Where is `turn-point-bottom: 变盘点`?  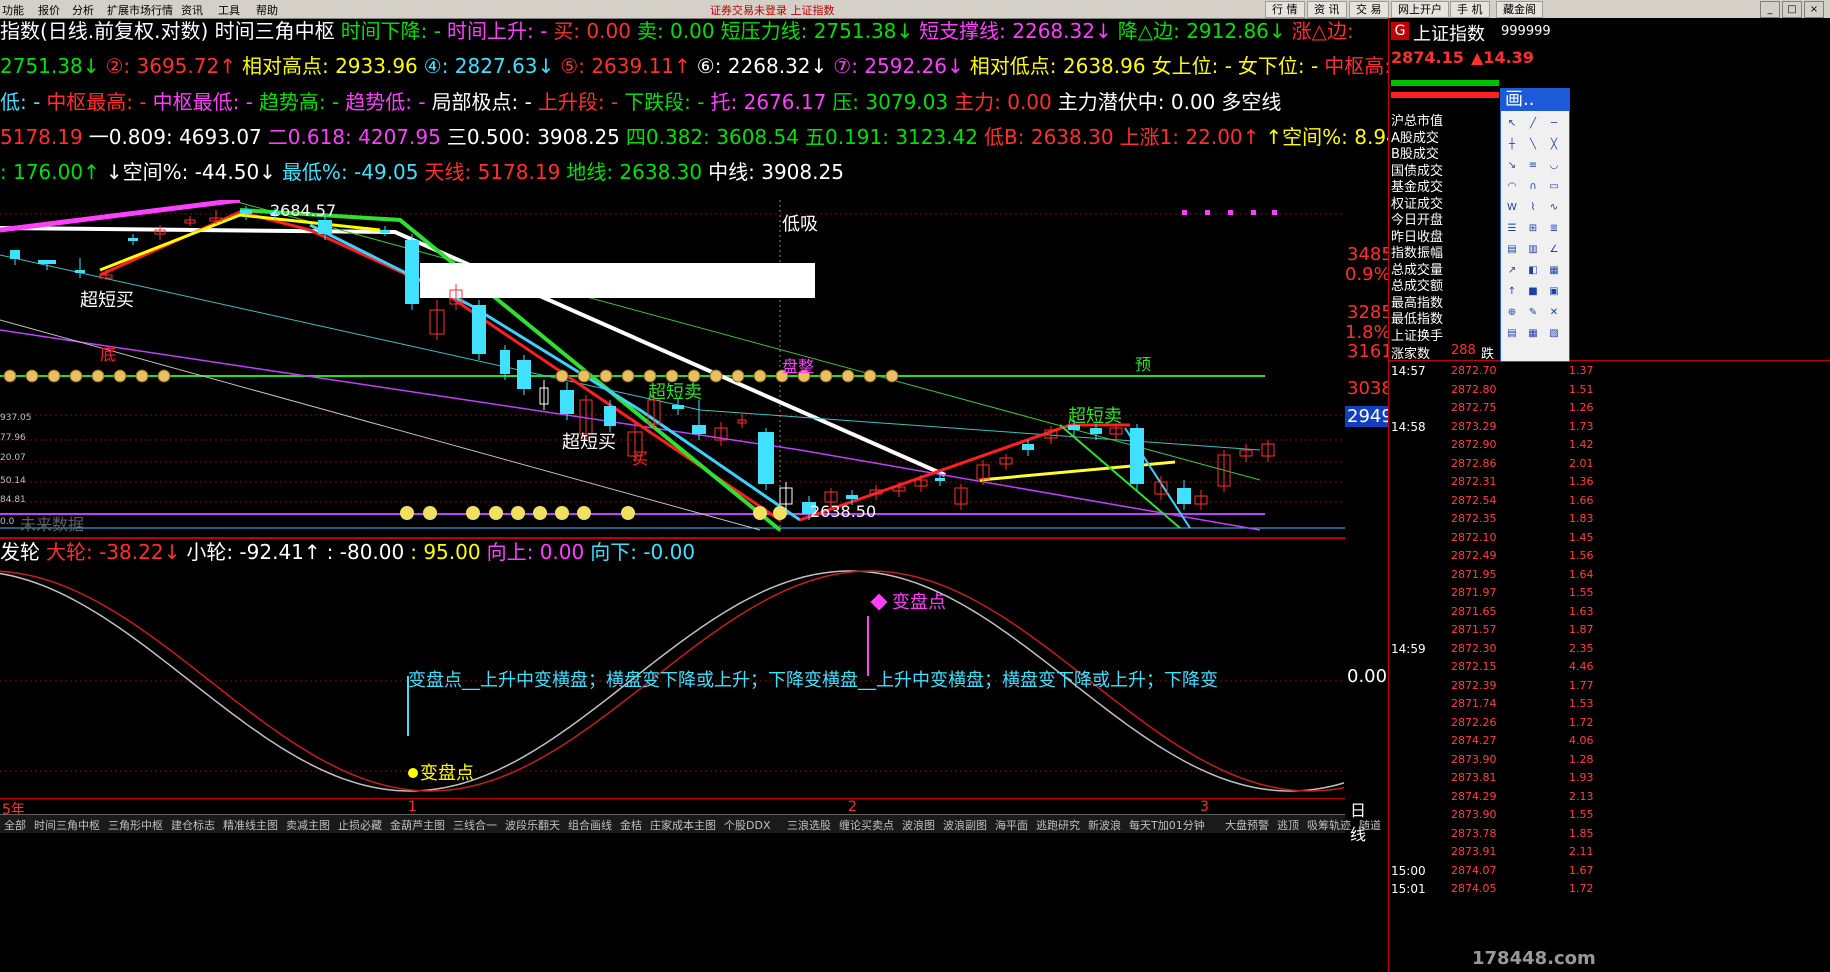 turn-point-bottom: 变盘点 is located at coordinates (447, 773).